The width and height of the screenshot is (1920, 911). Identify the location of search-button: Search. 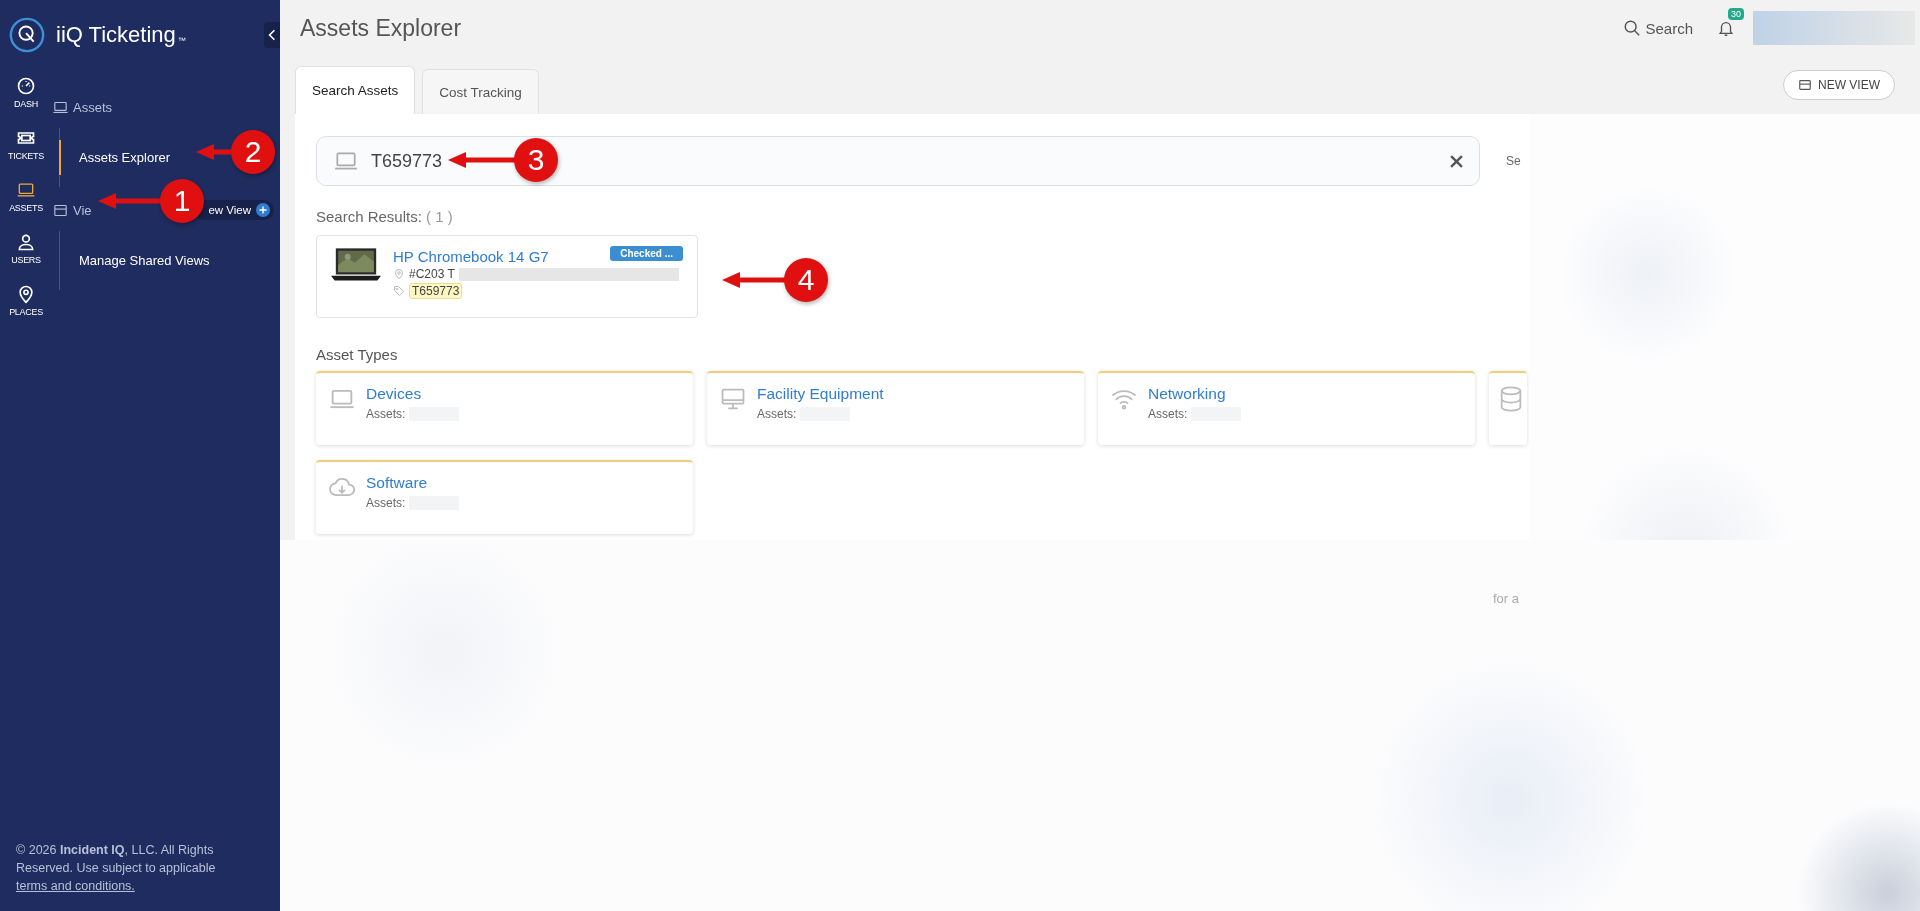
(1658, 28).